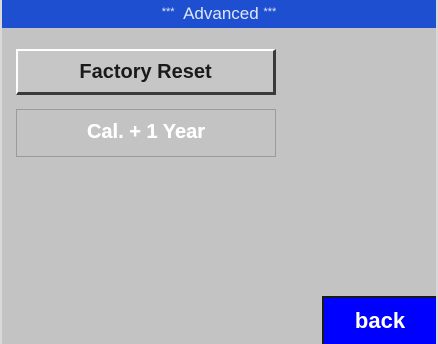 The width and height of the screenshot is (438, 344). Describe the element at coordinates (379, 320) in the screenshot. I see `back-button: back` at that location.